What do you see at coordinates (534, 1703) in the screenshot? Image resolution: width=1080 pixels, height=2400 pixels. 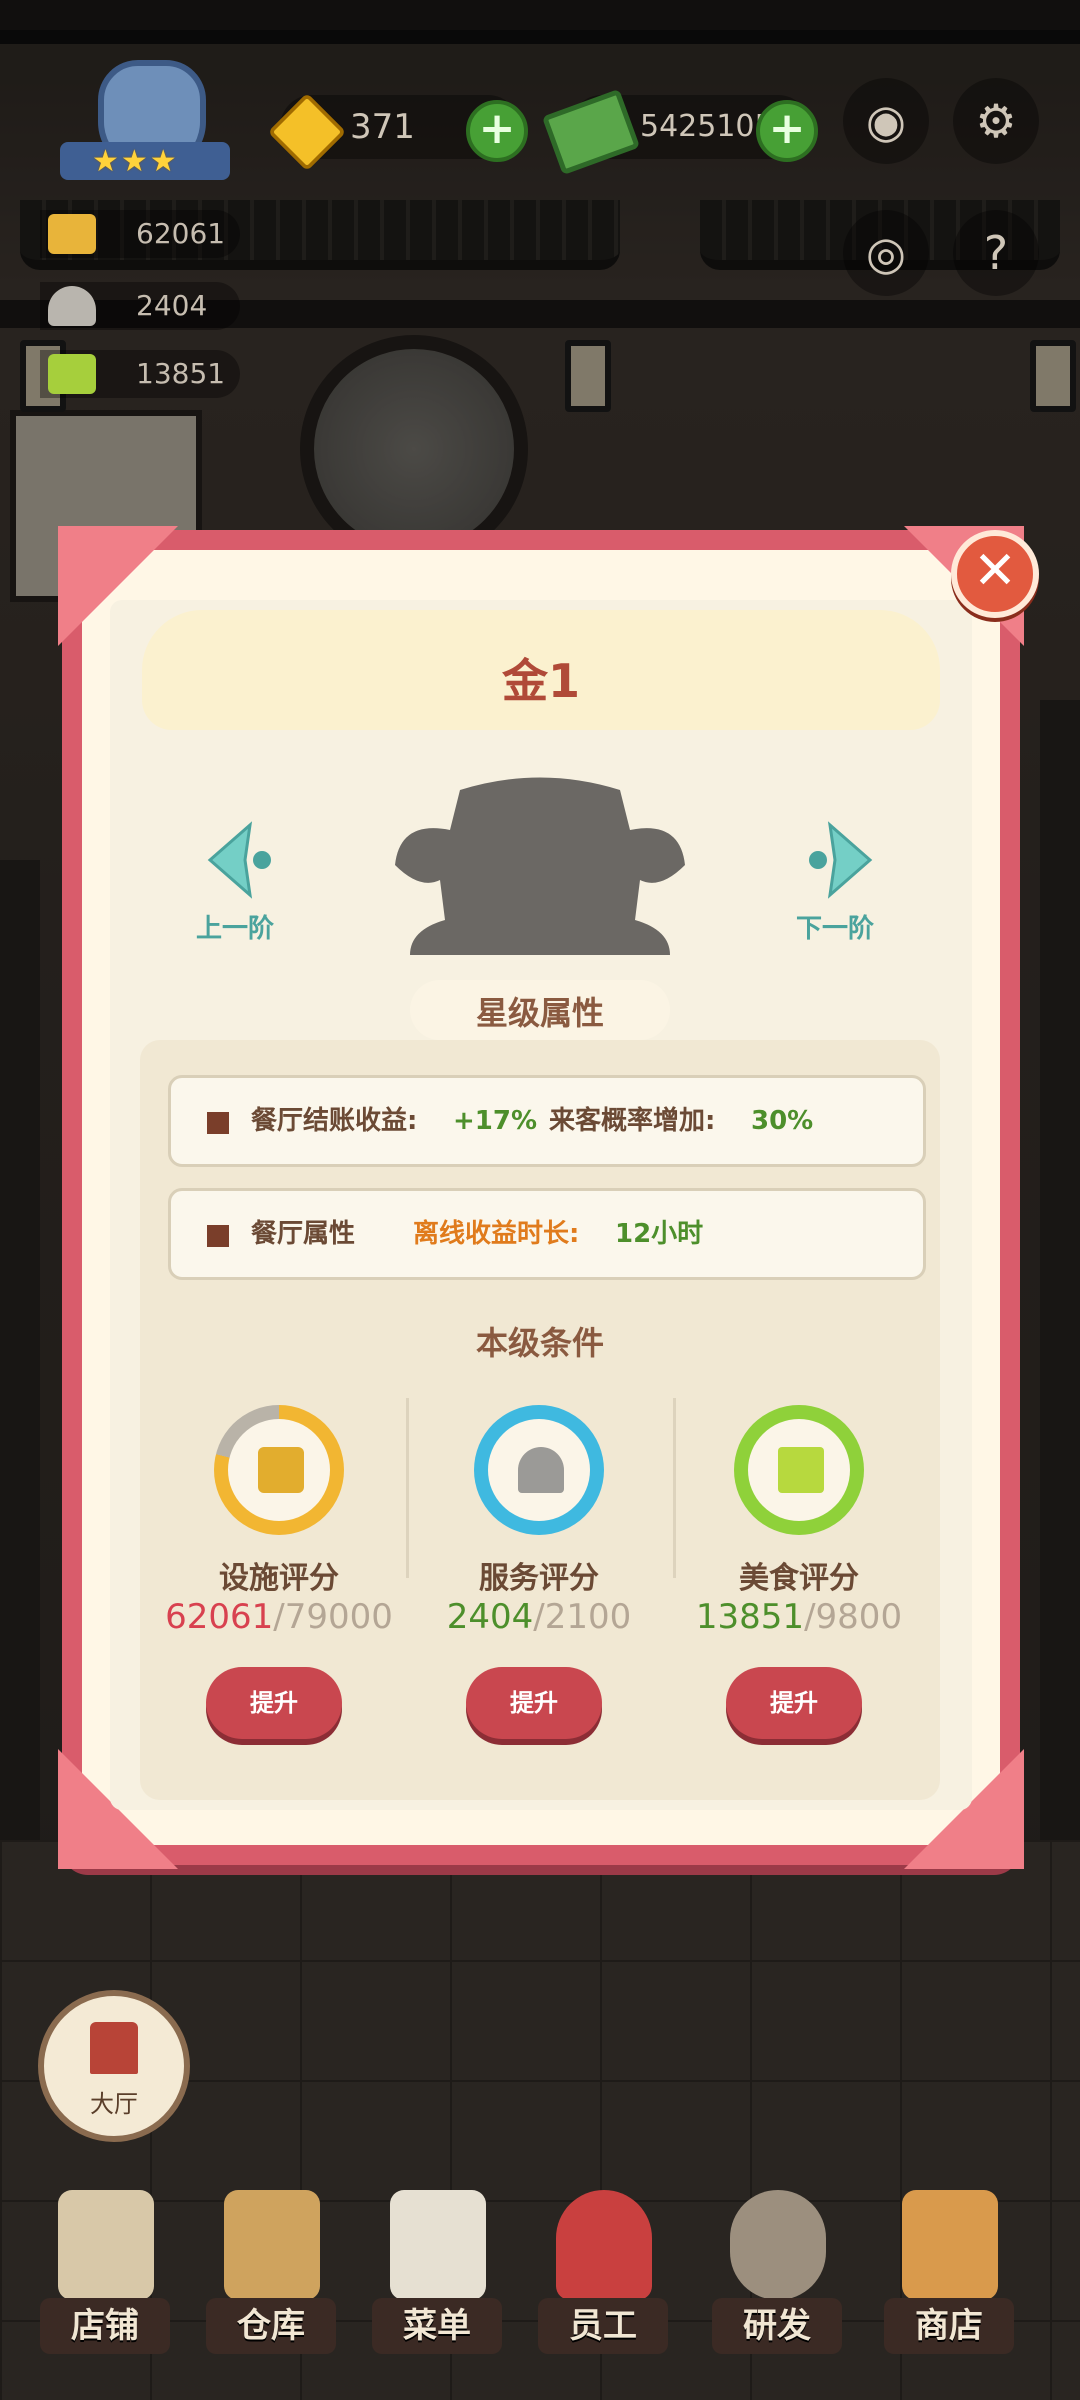 I see `upgrade-service-button: 提升` at bounding box center [534, 1703].